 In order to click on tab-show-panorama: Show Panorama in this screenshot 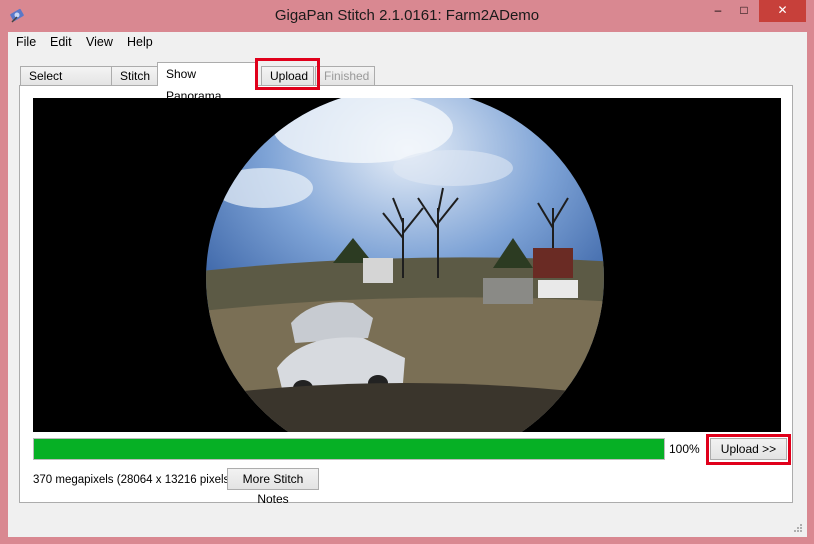, I will do `click(207, 82)`.